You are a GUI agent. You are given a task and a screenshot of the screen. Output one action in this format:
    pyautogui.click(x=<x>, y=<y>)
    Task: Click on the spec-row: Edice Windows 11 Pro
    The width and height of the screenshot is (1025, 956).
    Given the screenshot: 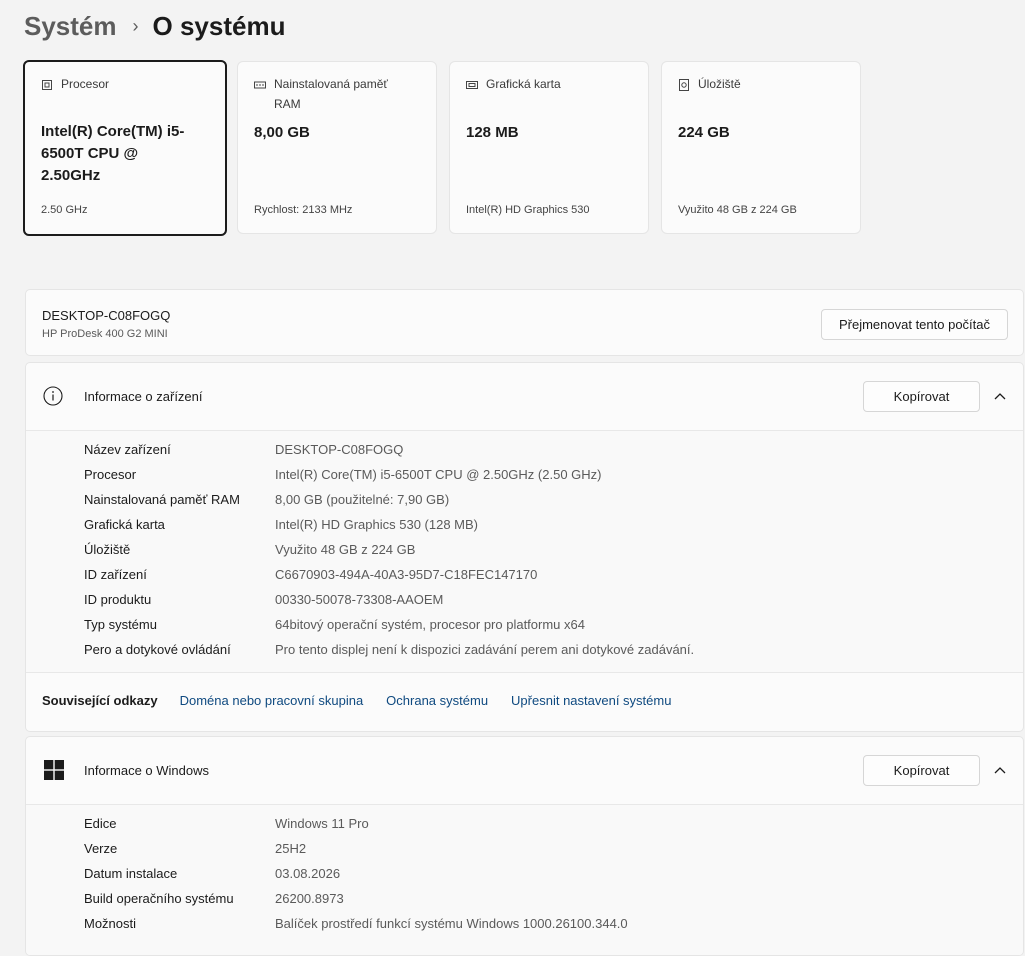 What is the action you would take?
    pyautogui.click(x=226, y=823)
    